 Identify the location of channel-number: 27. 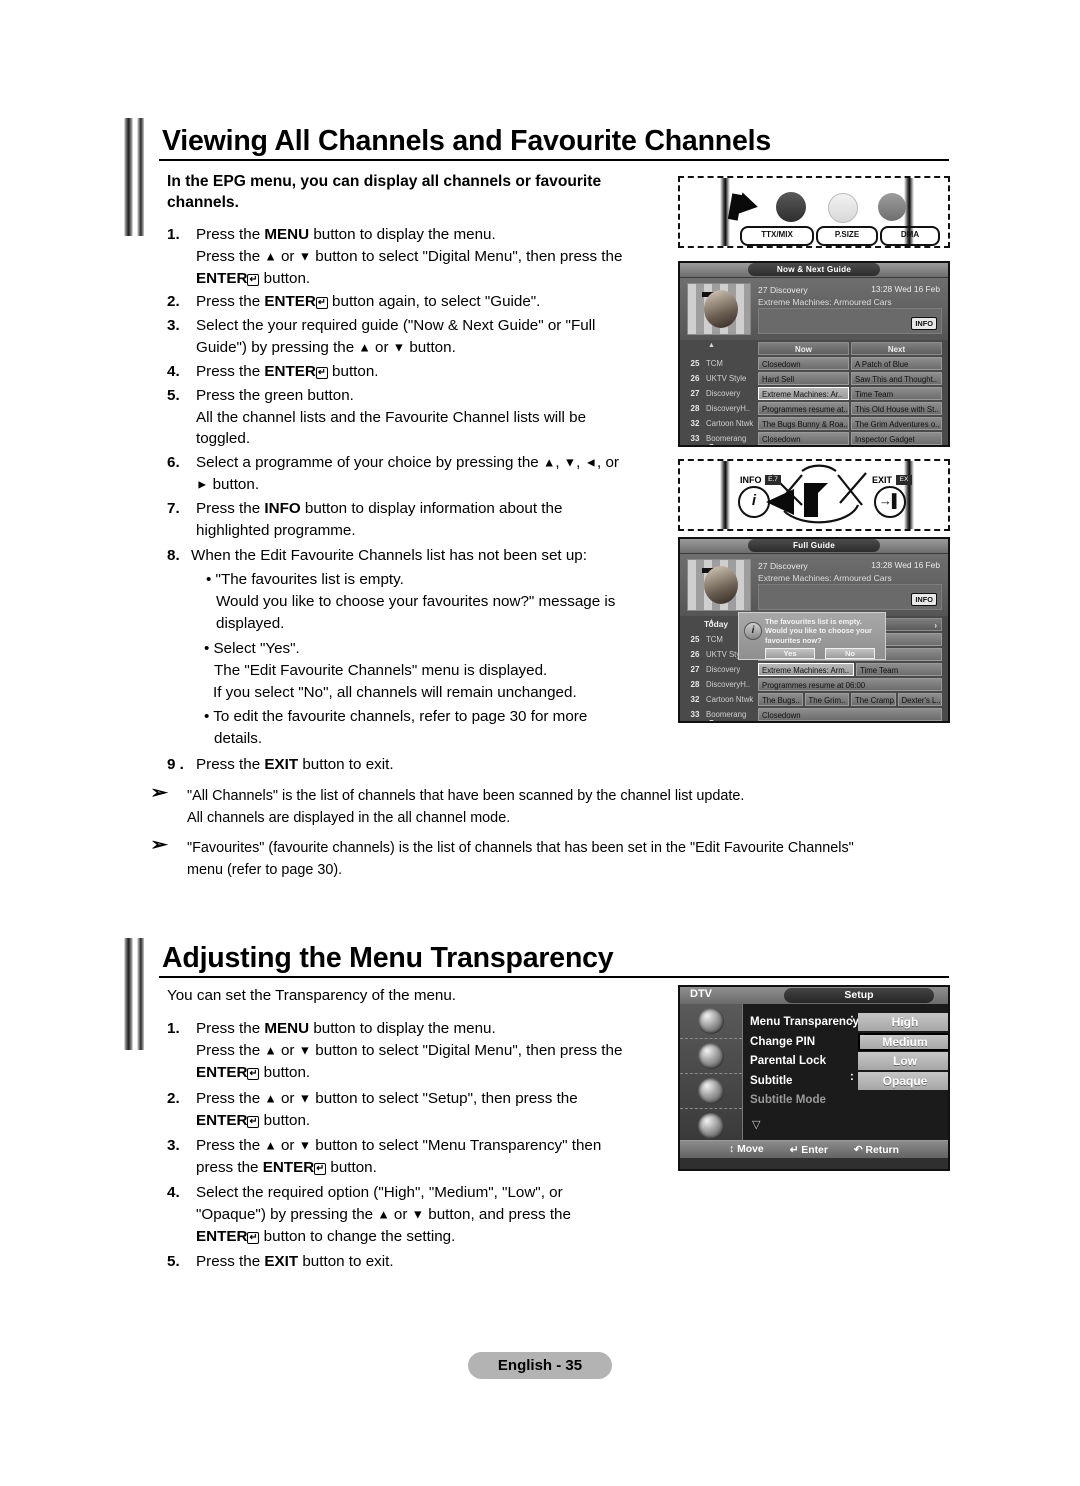
(695, 669).